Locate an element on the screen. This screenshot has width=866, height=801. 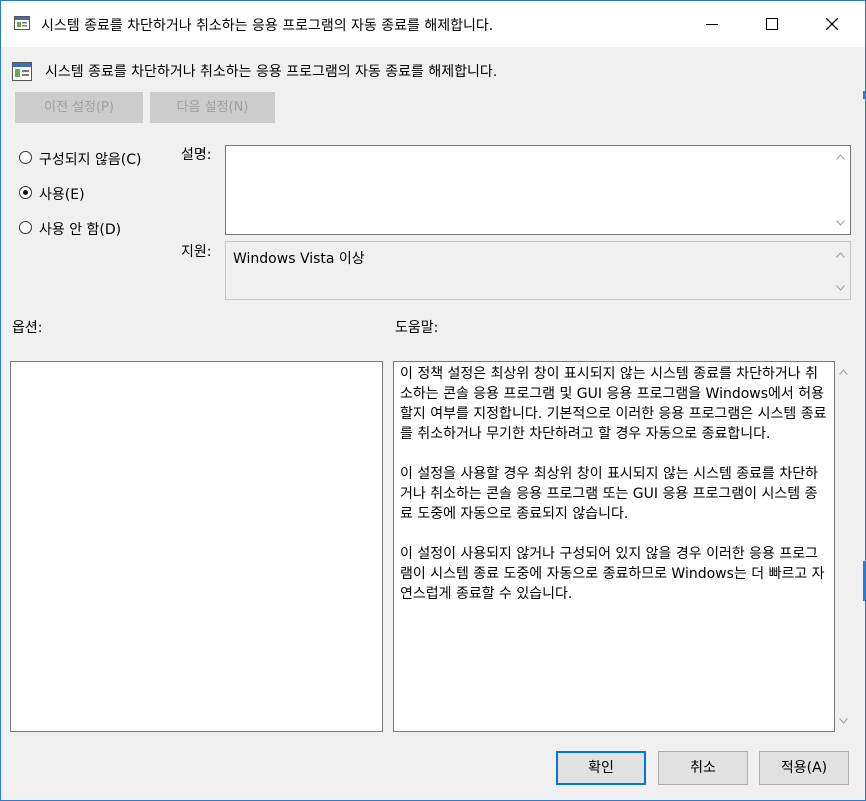
radio-label: 구성되지 않음(C) is located at coordinates (90, 160).